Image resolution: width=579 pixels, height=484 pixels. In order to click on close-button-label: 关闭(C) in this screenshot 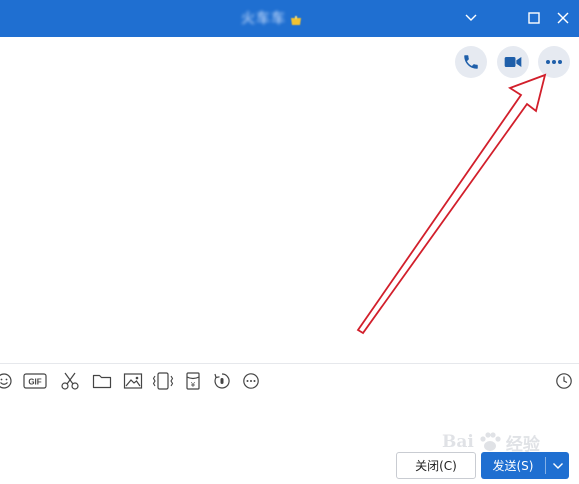, I will do `click(436, 466)`.